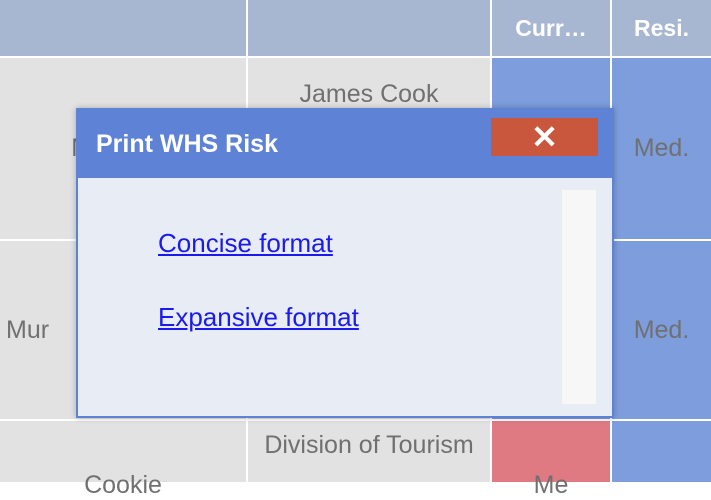 This screenshot has width=711, height=500. What do you see at coordinates (579, 297) in the screenshot?
I see `dialog-scrollbar` at bounding box center [579, 297].